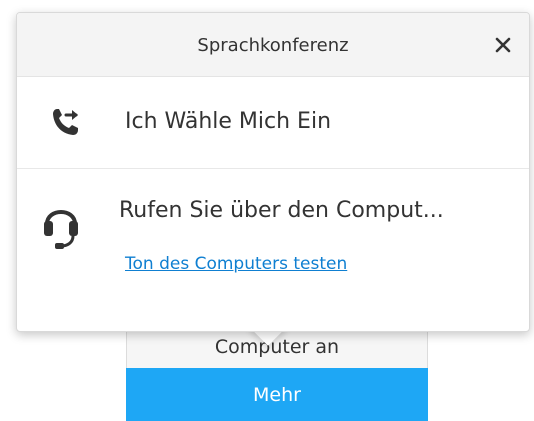  Describe the element at coordinates (228, 121) in the screenshot. I see `dial-in-label: Ich Wähle Mich Ein` at that location.